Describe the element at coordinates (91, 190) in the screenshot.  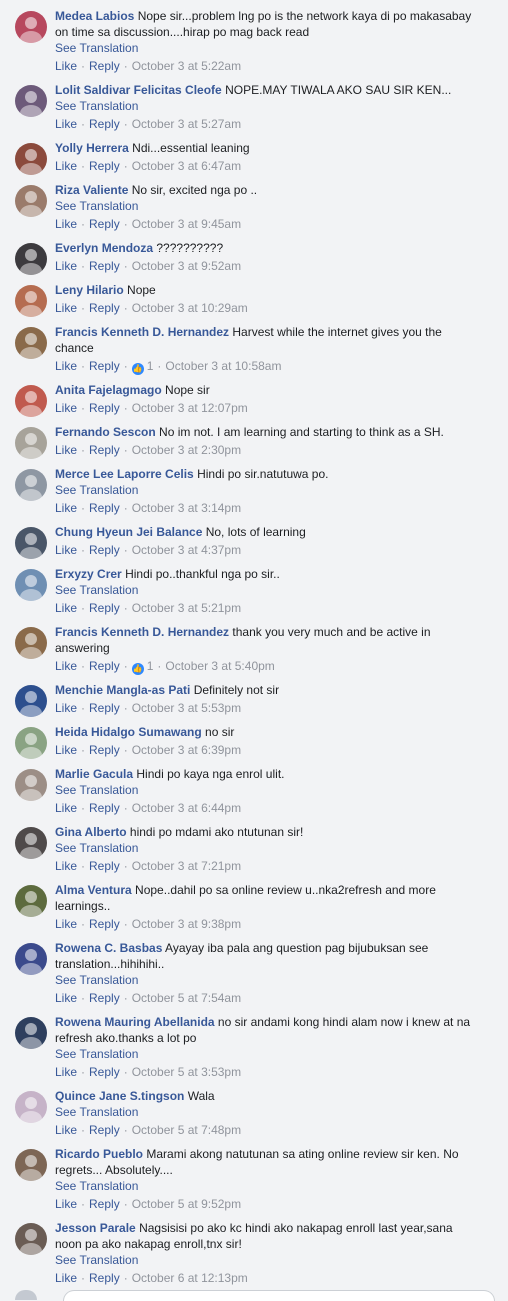
I see `comment-author: Riza Valiente` at that location.